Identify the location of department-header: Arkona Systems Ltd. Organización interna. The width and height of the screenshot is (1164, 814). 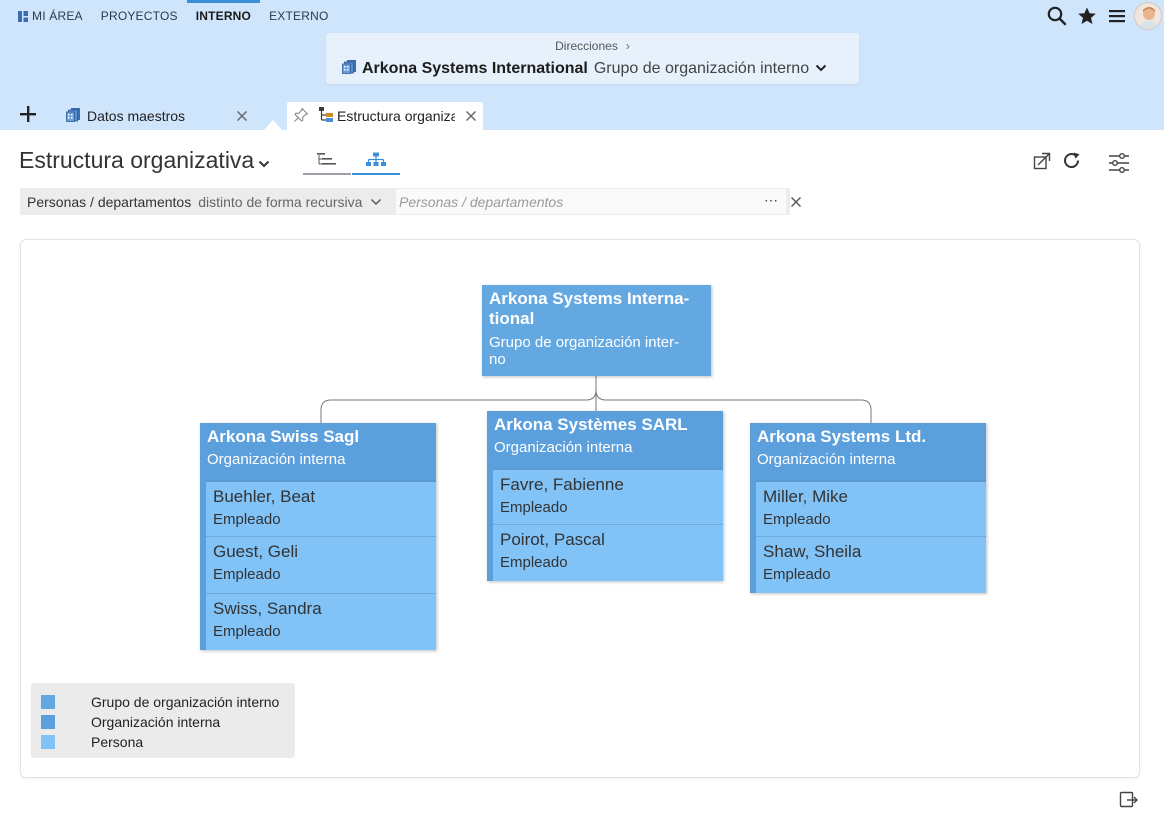
(868, 451).